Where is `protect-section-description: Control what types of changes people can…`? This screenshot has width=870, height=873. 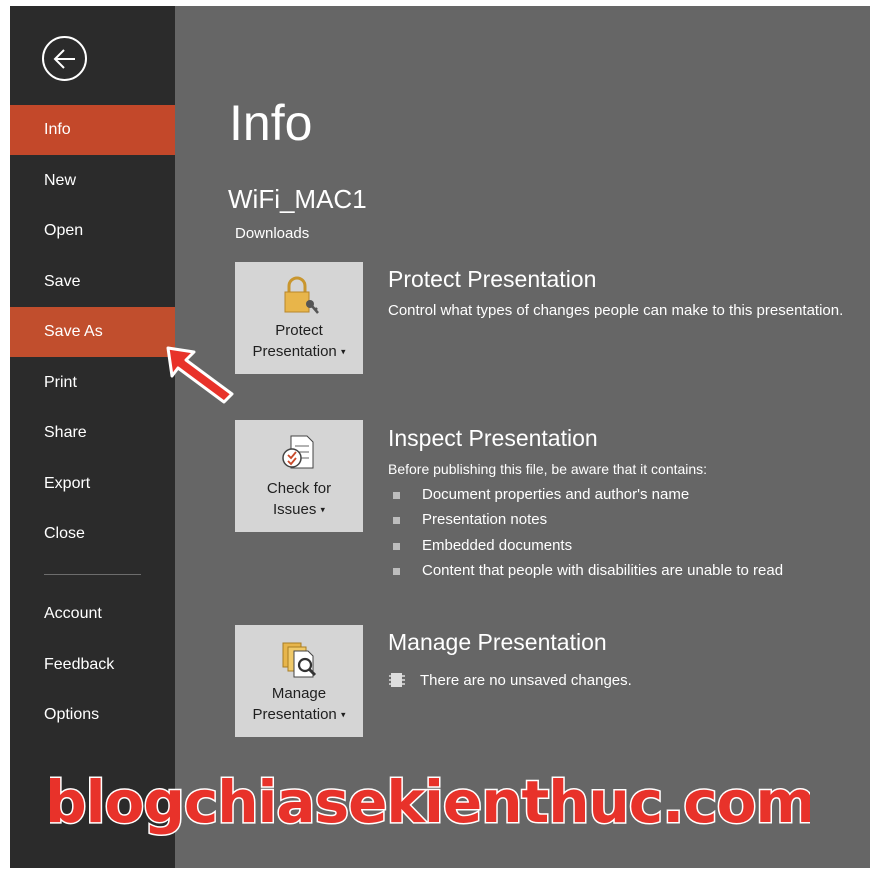
protect-section-description: Control what types of changes people can… is located at coordinates (616, 310).